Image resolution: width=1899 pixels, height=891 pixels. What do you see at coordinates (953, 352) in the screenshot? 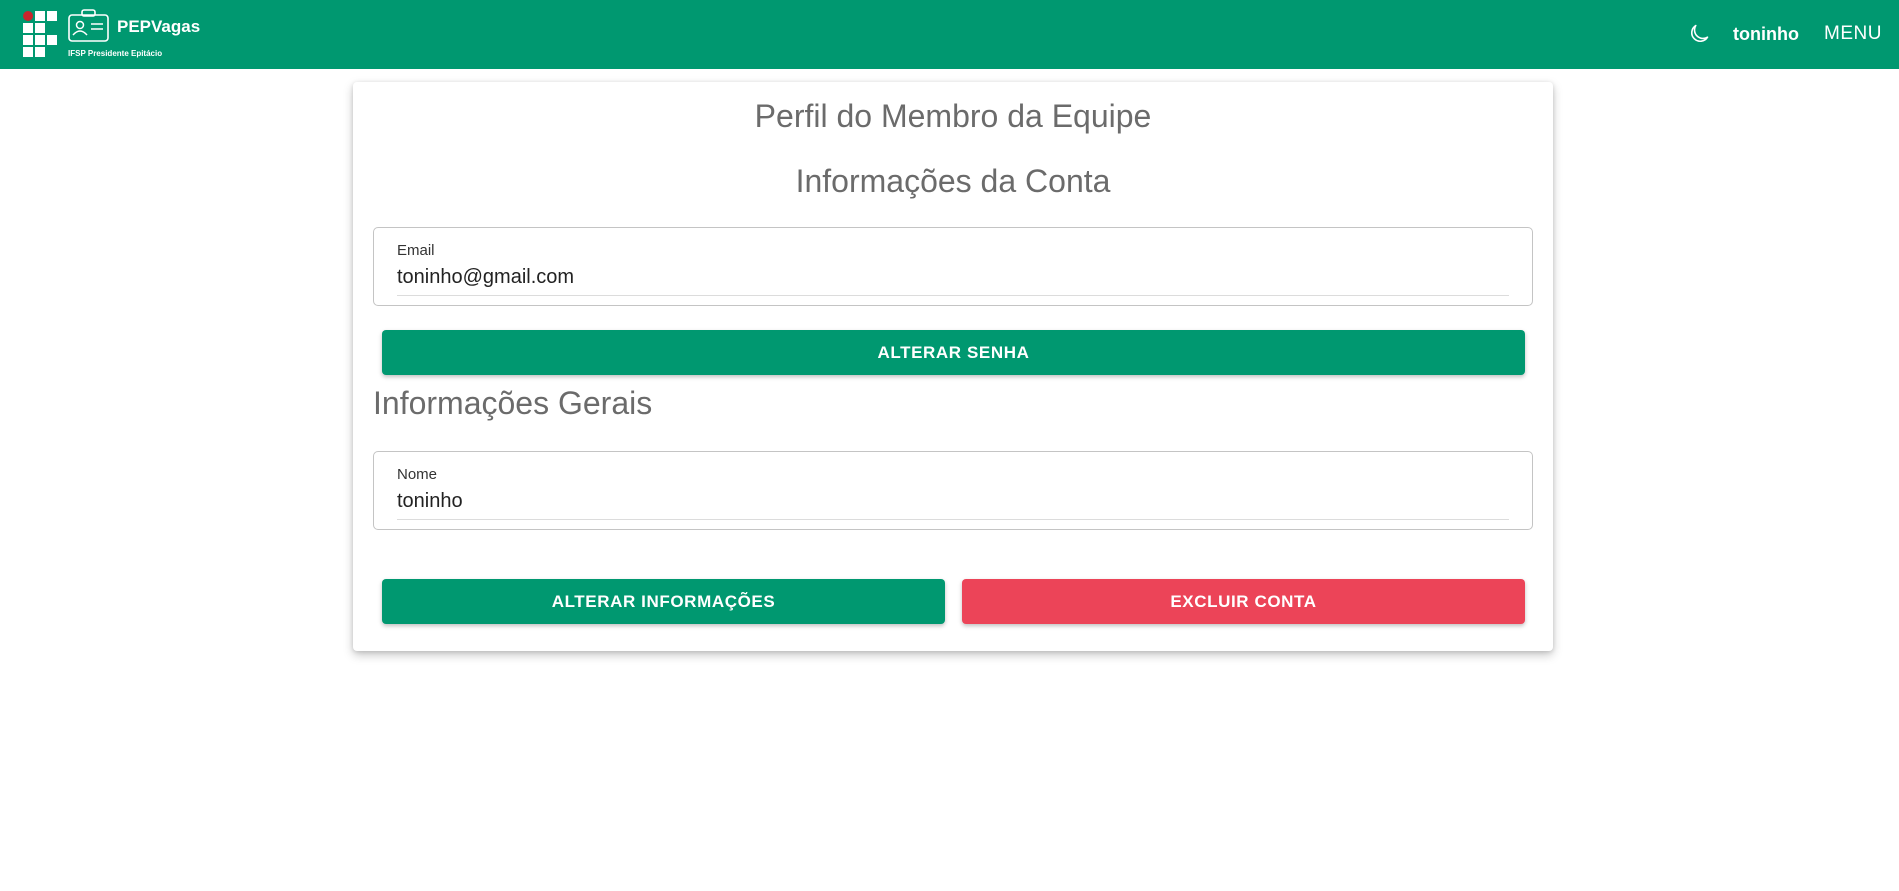
I see `change-password-button: ALTERAR SENHA` at bounding box center [953, 352].